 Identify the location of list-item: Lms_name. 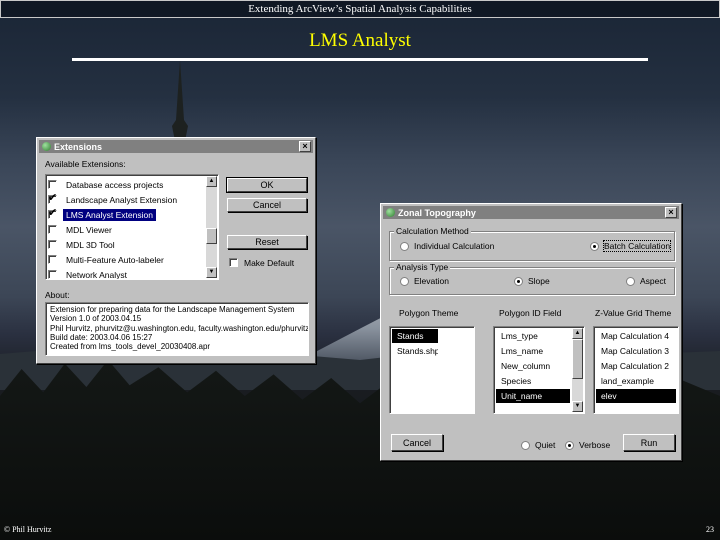
(533, 351).